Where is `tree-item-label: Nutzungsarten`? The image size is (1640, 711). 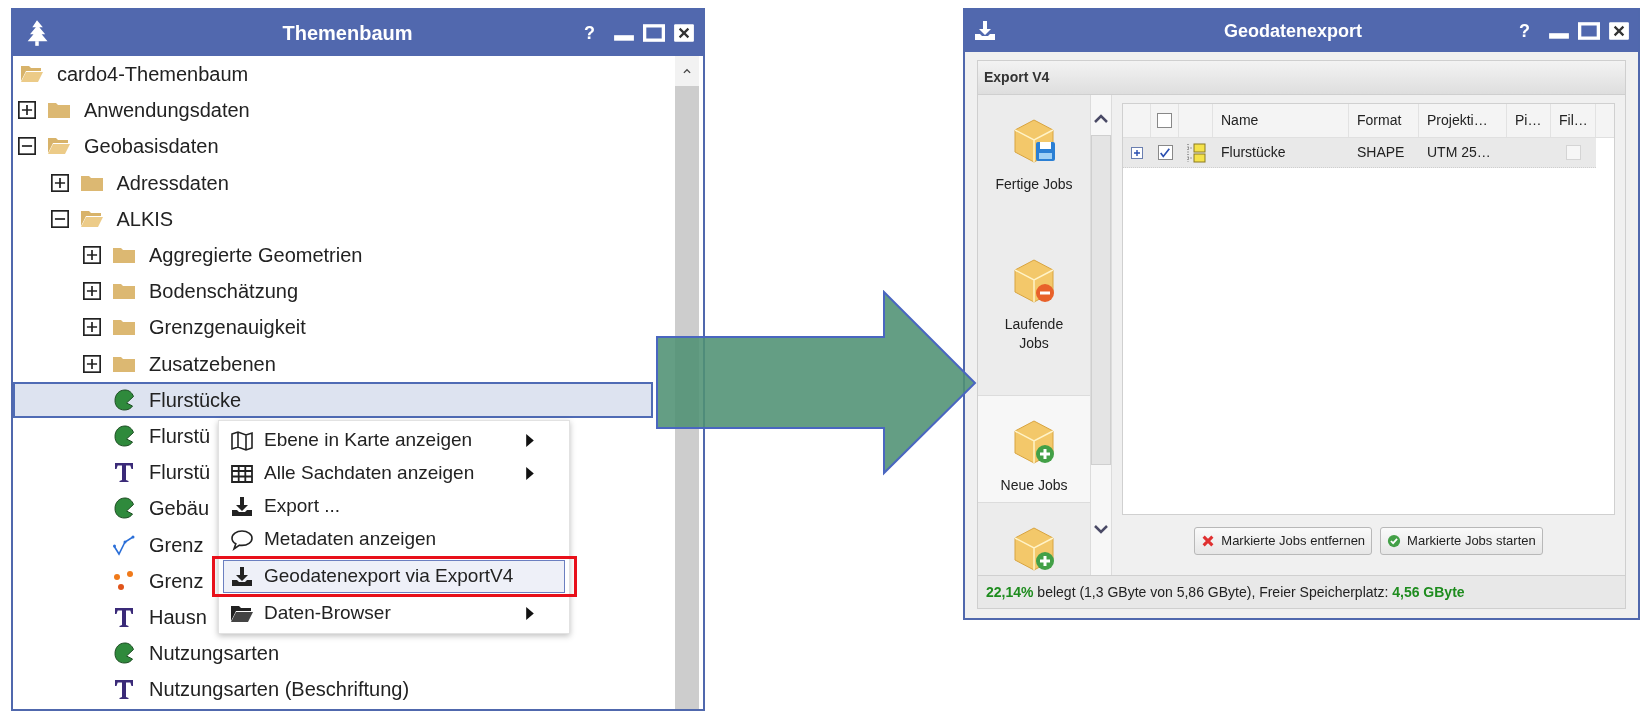 tree-item-label: Nutzungsarten is located at coordinates (214, 654).